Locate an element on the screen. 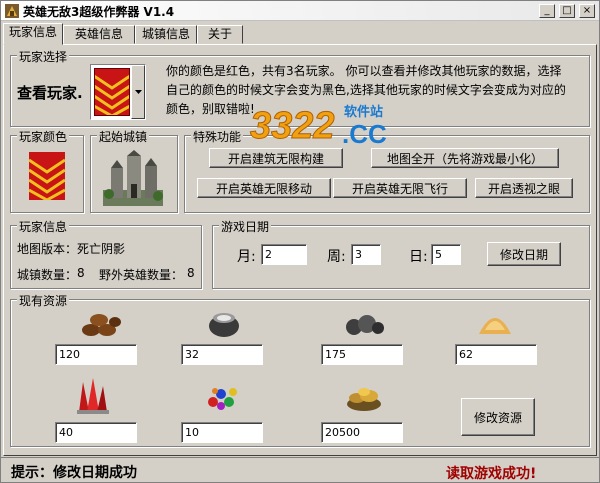 The width and height of the screenshot is (600, 483). map-version-value: 死亡阴影 is located at coordinates (101, 249).